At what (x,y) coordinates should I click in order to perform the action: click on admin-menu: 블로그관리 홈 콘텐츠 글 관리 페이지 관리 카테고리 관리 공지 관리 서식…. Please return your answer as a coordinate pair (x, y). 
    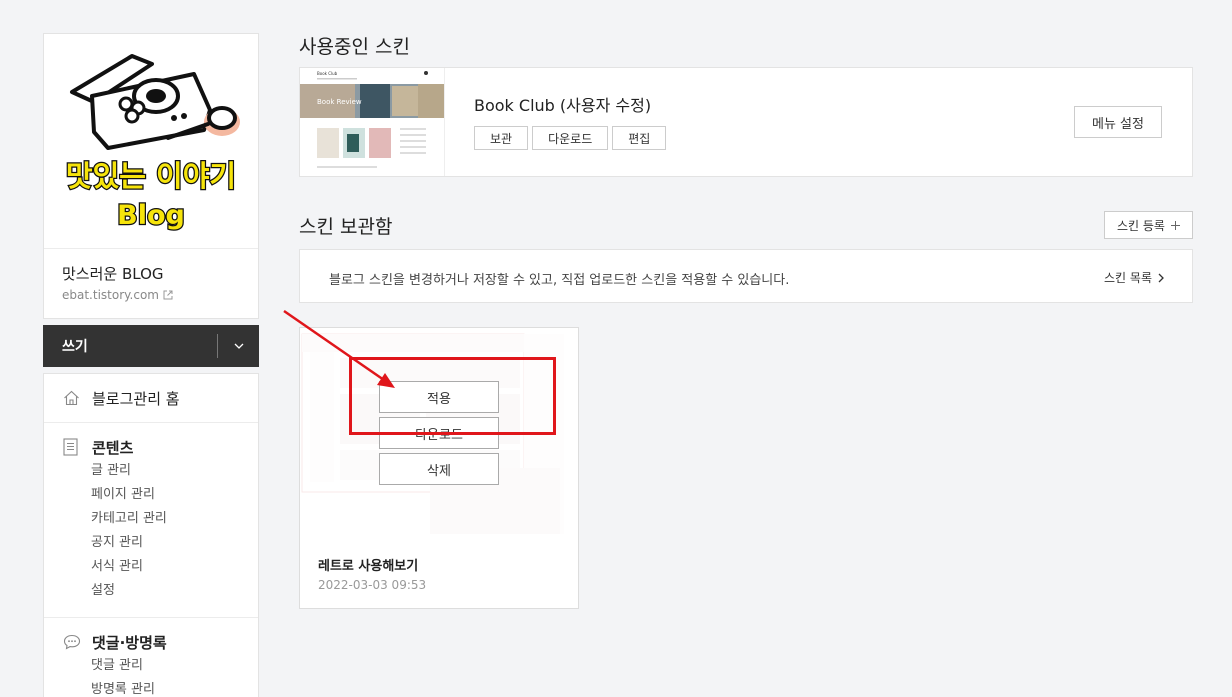
    Looking at the image, I should click on (151, 535).